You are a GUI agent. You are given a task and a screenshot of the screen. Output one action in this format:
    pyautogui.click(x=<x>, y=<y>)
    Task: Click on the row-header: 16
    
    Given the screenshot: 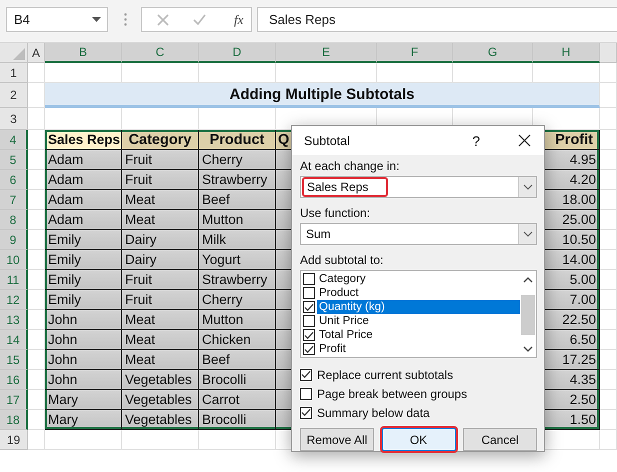 What is the action you would take?
    pyautogui.click(x=14, y=380)
    